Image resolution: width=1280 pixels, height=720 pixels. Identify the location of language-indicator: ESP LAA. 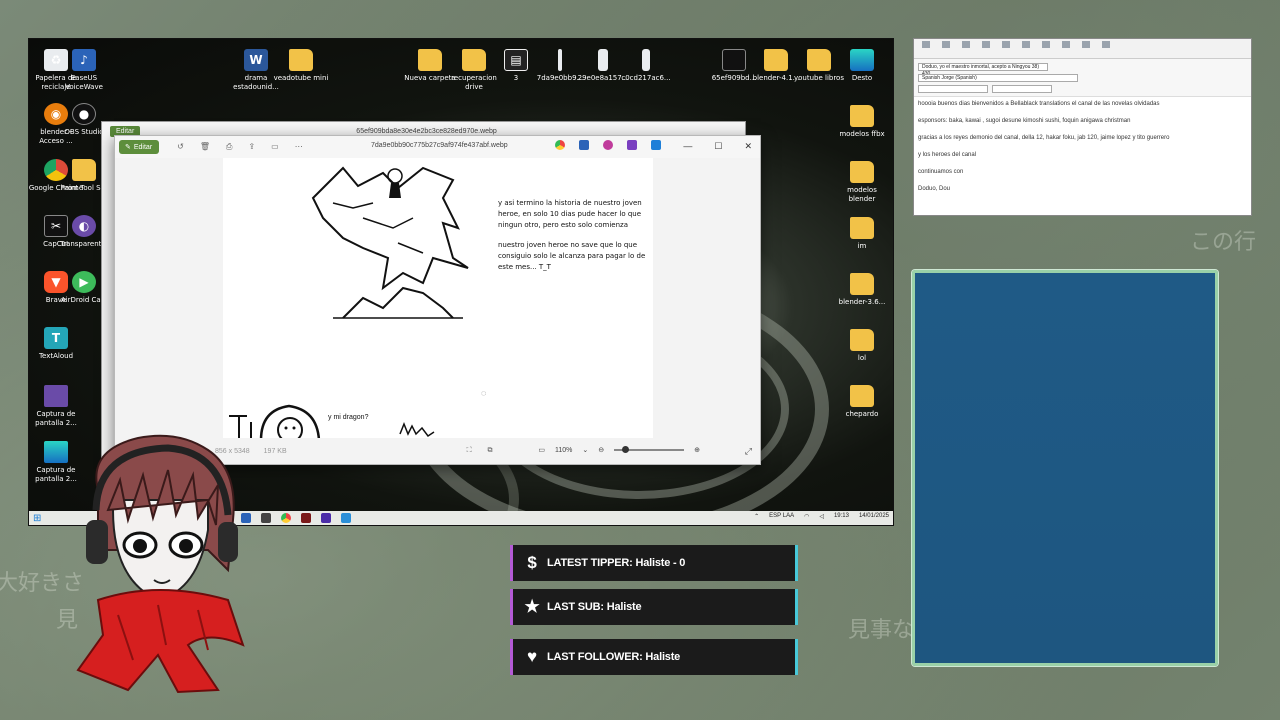
(781, 516).